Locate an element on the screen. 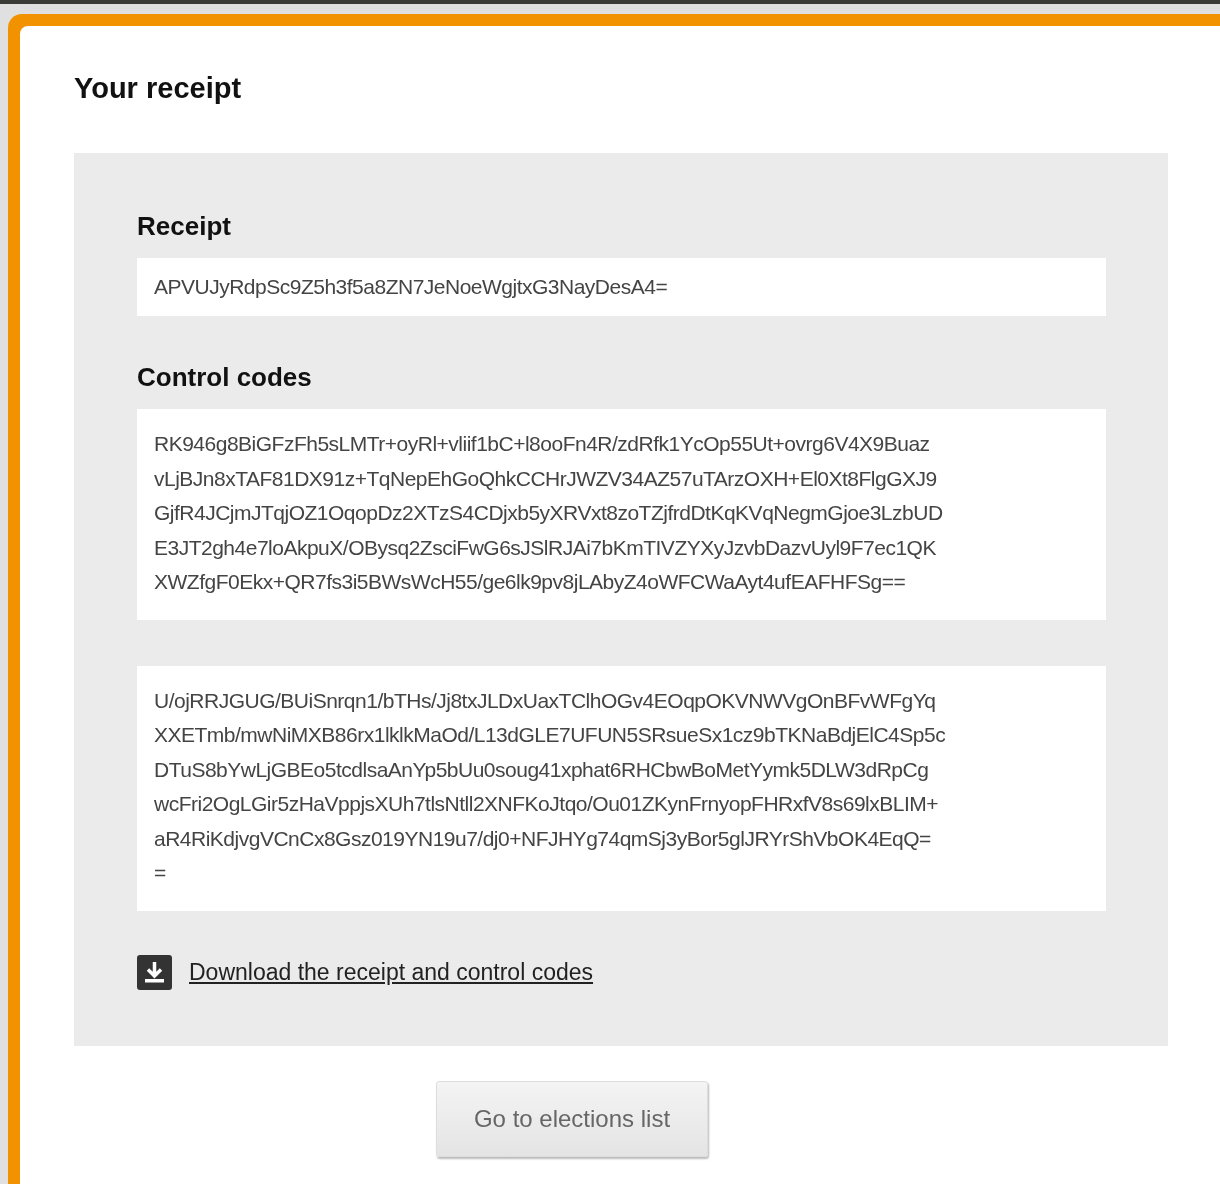 This screenshot has height=1184, width=1220. receipt-label: Receipt is located at coordinates (184, 226).